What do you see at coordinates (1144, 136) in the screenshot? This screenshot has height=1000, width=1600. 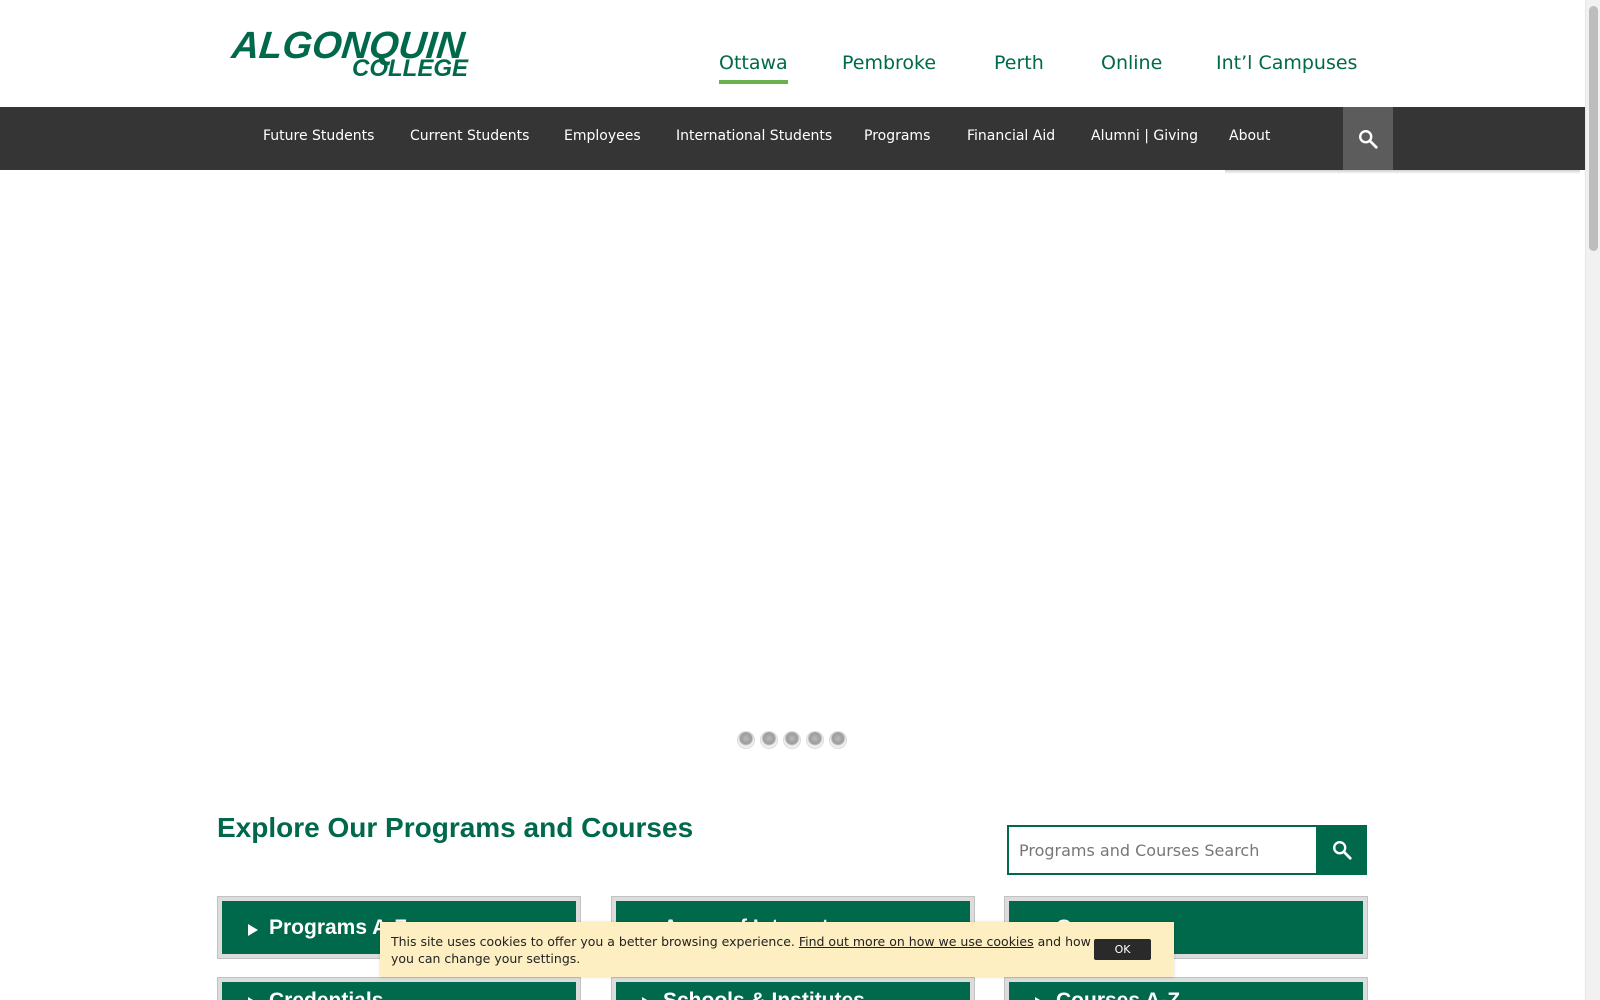 I see `nav-item-alumni-giving: Alumni | Giving` at bounding box center [1144, 136].